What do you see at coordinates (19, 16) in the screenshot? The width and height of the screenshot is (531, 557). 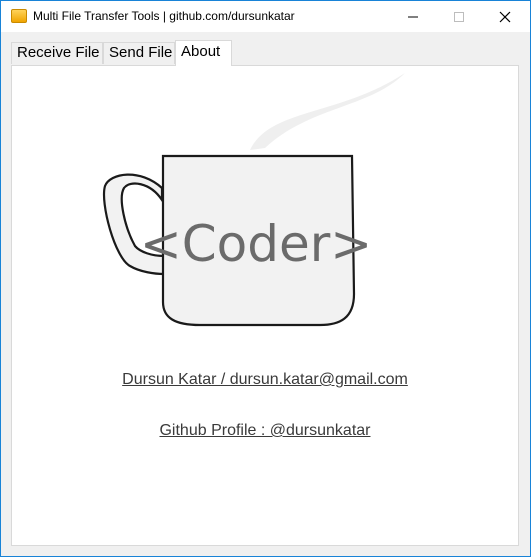 I see `app-icon` at bounding box center [19, 16].